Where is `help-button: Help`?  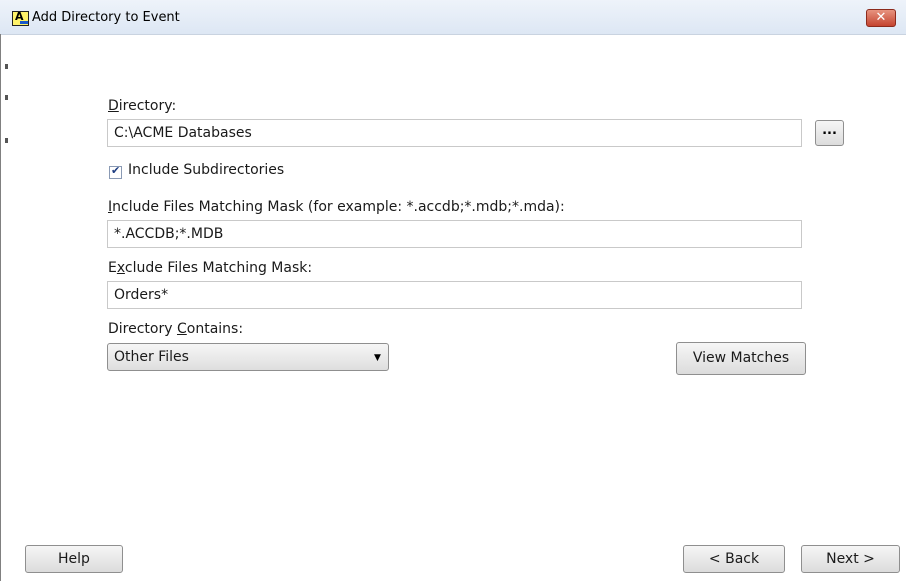
help-button: Help is located at coordinates (74, 559).